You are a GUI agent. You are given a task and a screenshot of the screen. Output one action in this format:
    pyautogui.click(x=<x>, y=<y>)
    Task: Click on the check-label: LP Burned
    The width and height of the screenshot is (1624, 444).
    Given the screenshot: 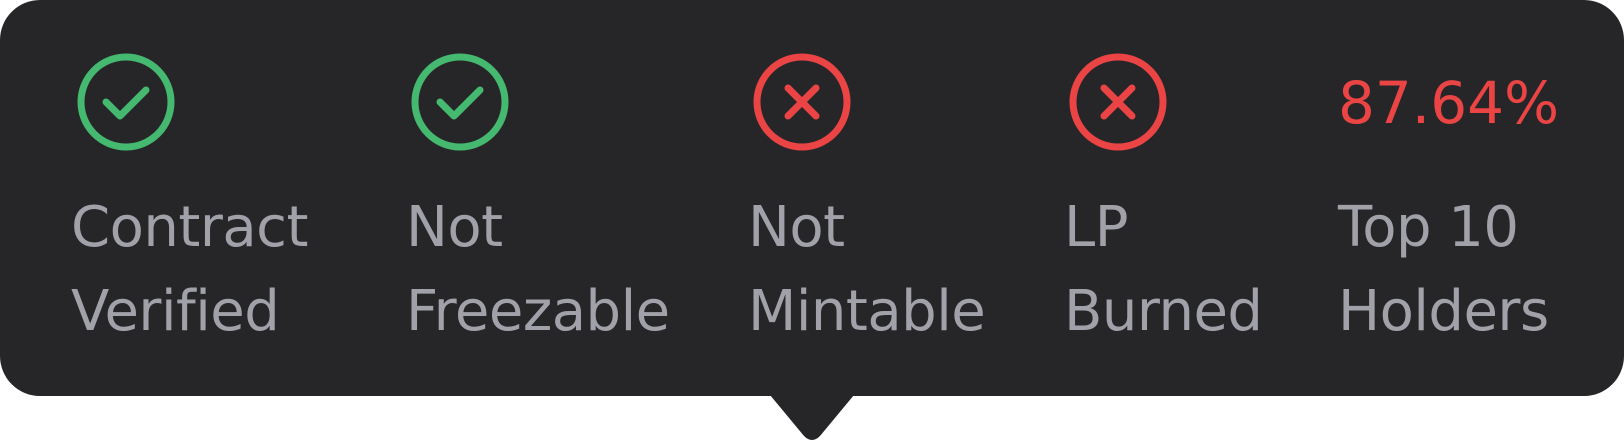 What is the action you would take?
    pyautogui.click(x=1163, y=270)
    